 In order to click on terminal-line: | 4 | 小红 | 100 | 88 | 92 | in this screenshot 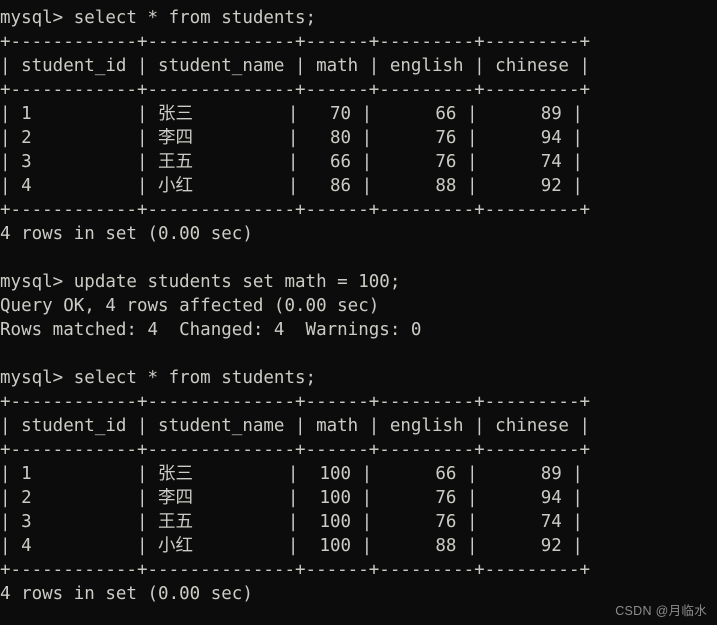, I will do `click(291, 546)`.